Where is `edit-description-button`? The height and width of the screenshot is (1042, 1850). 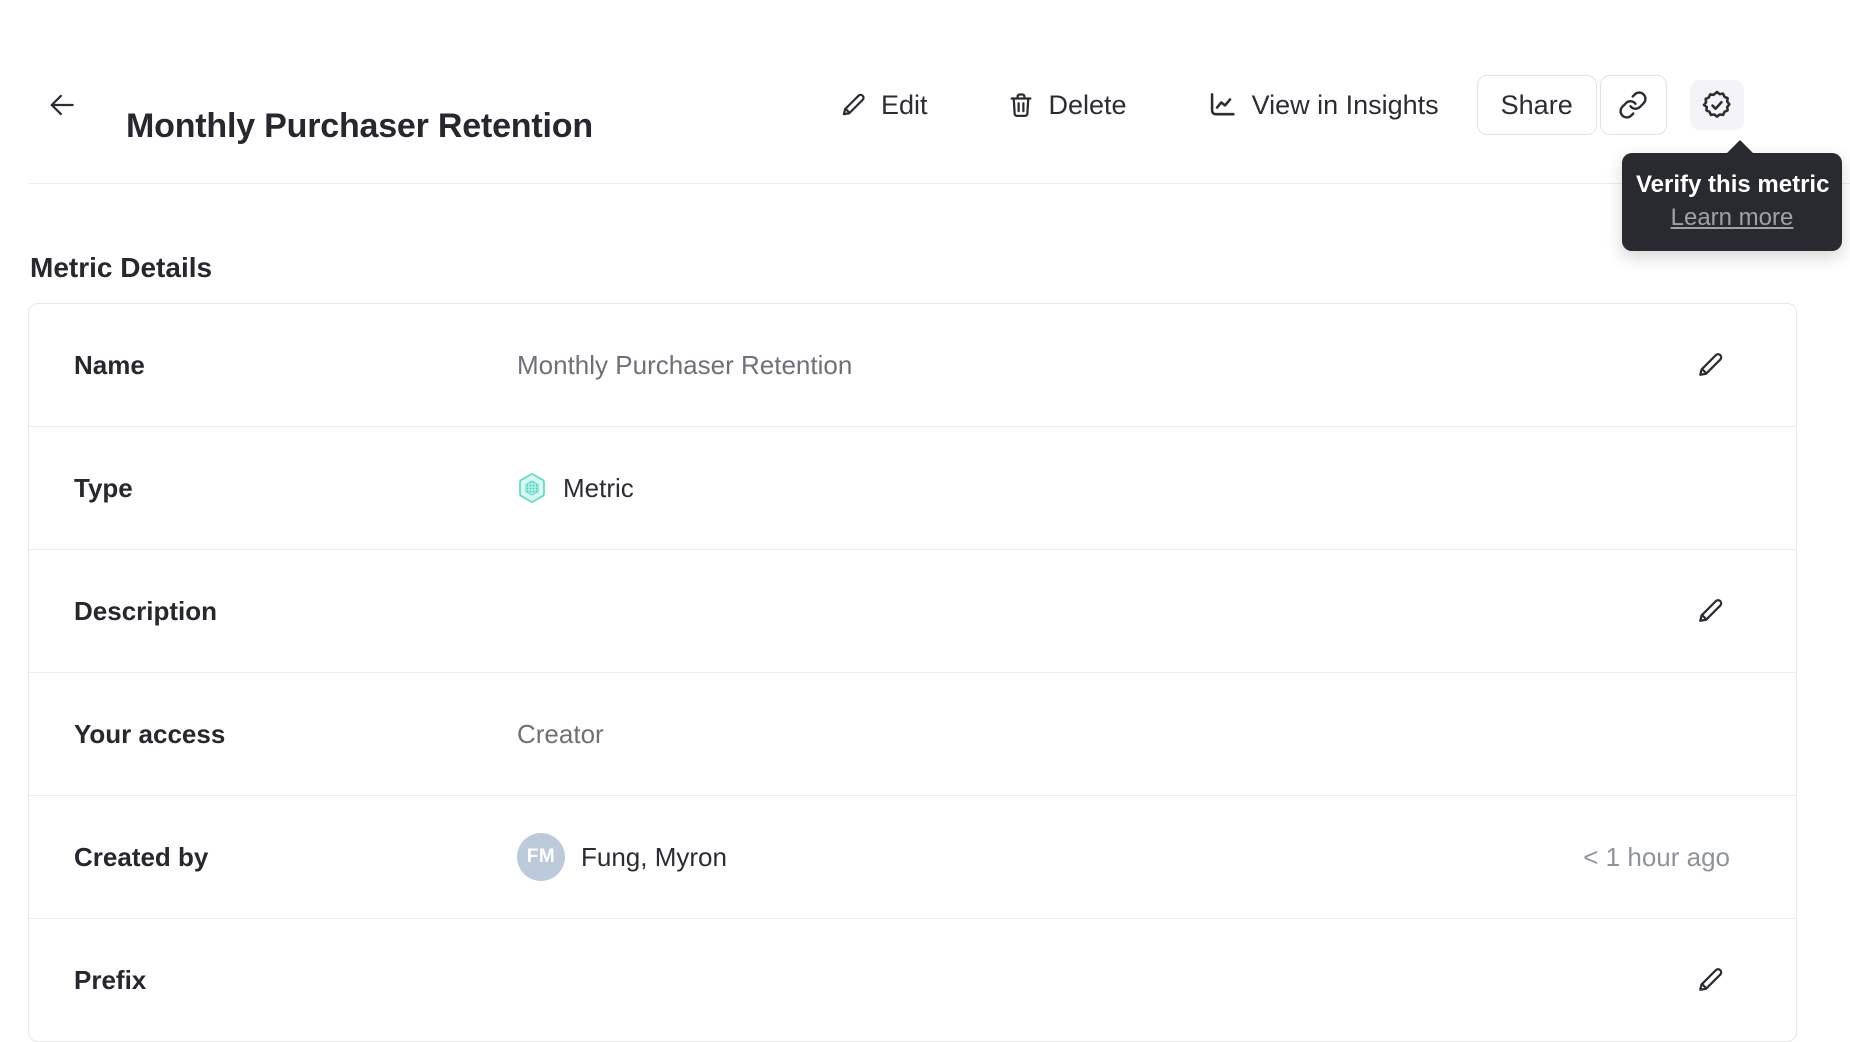 edit-description-button is located at coordinates (1710, 611).